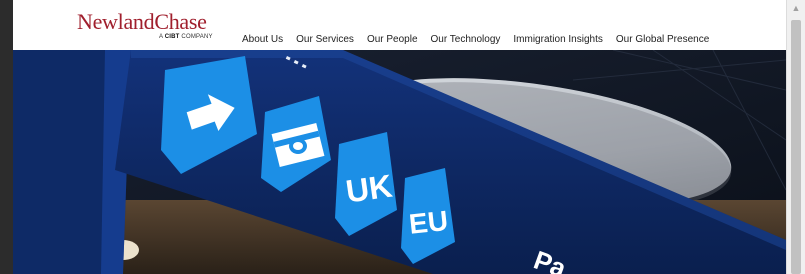 Image resolution: width=805 pixels, height=274 pixels. Describe the element at coordinates (262, 40) in the screenshot. I see `nav-about-us: About Us` at that location.